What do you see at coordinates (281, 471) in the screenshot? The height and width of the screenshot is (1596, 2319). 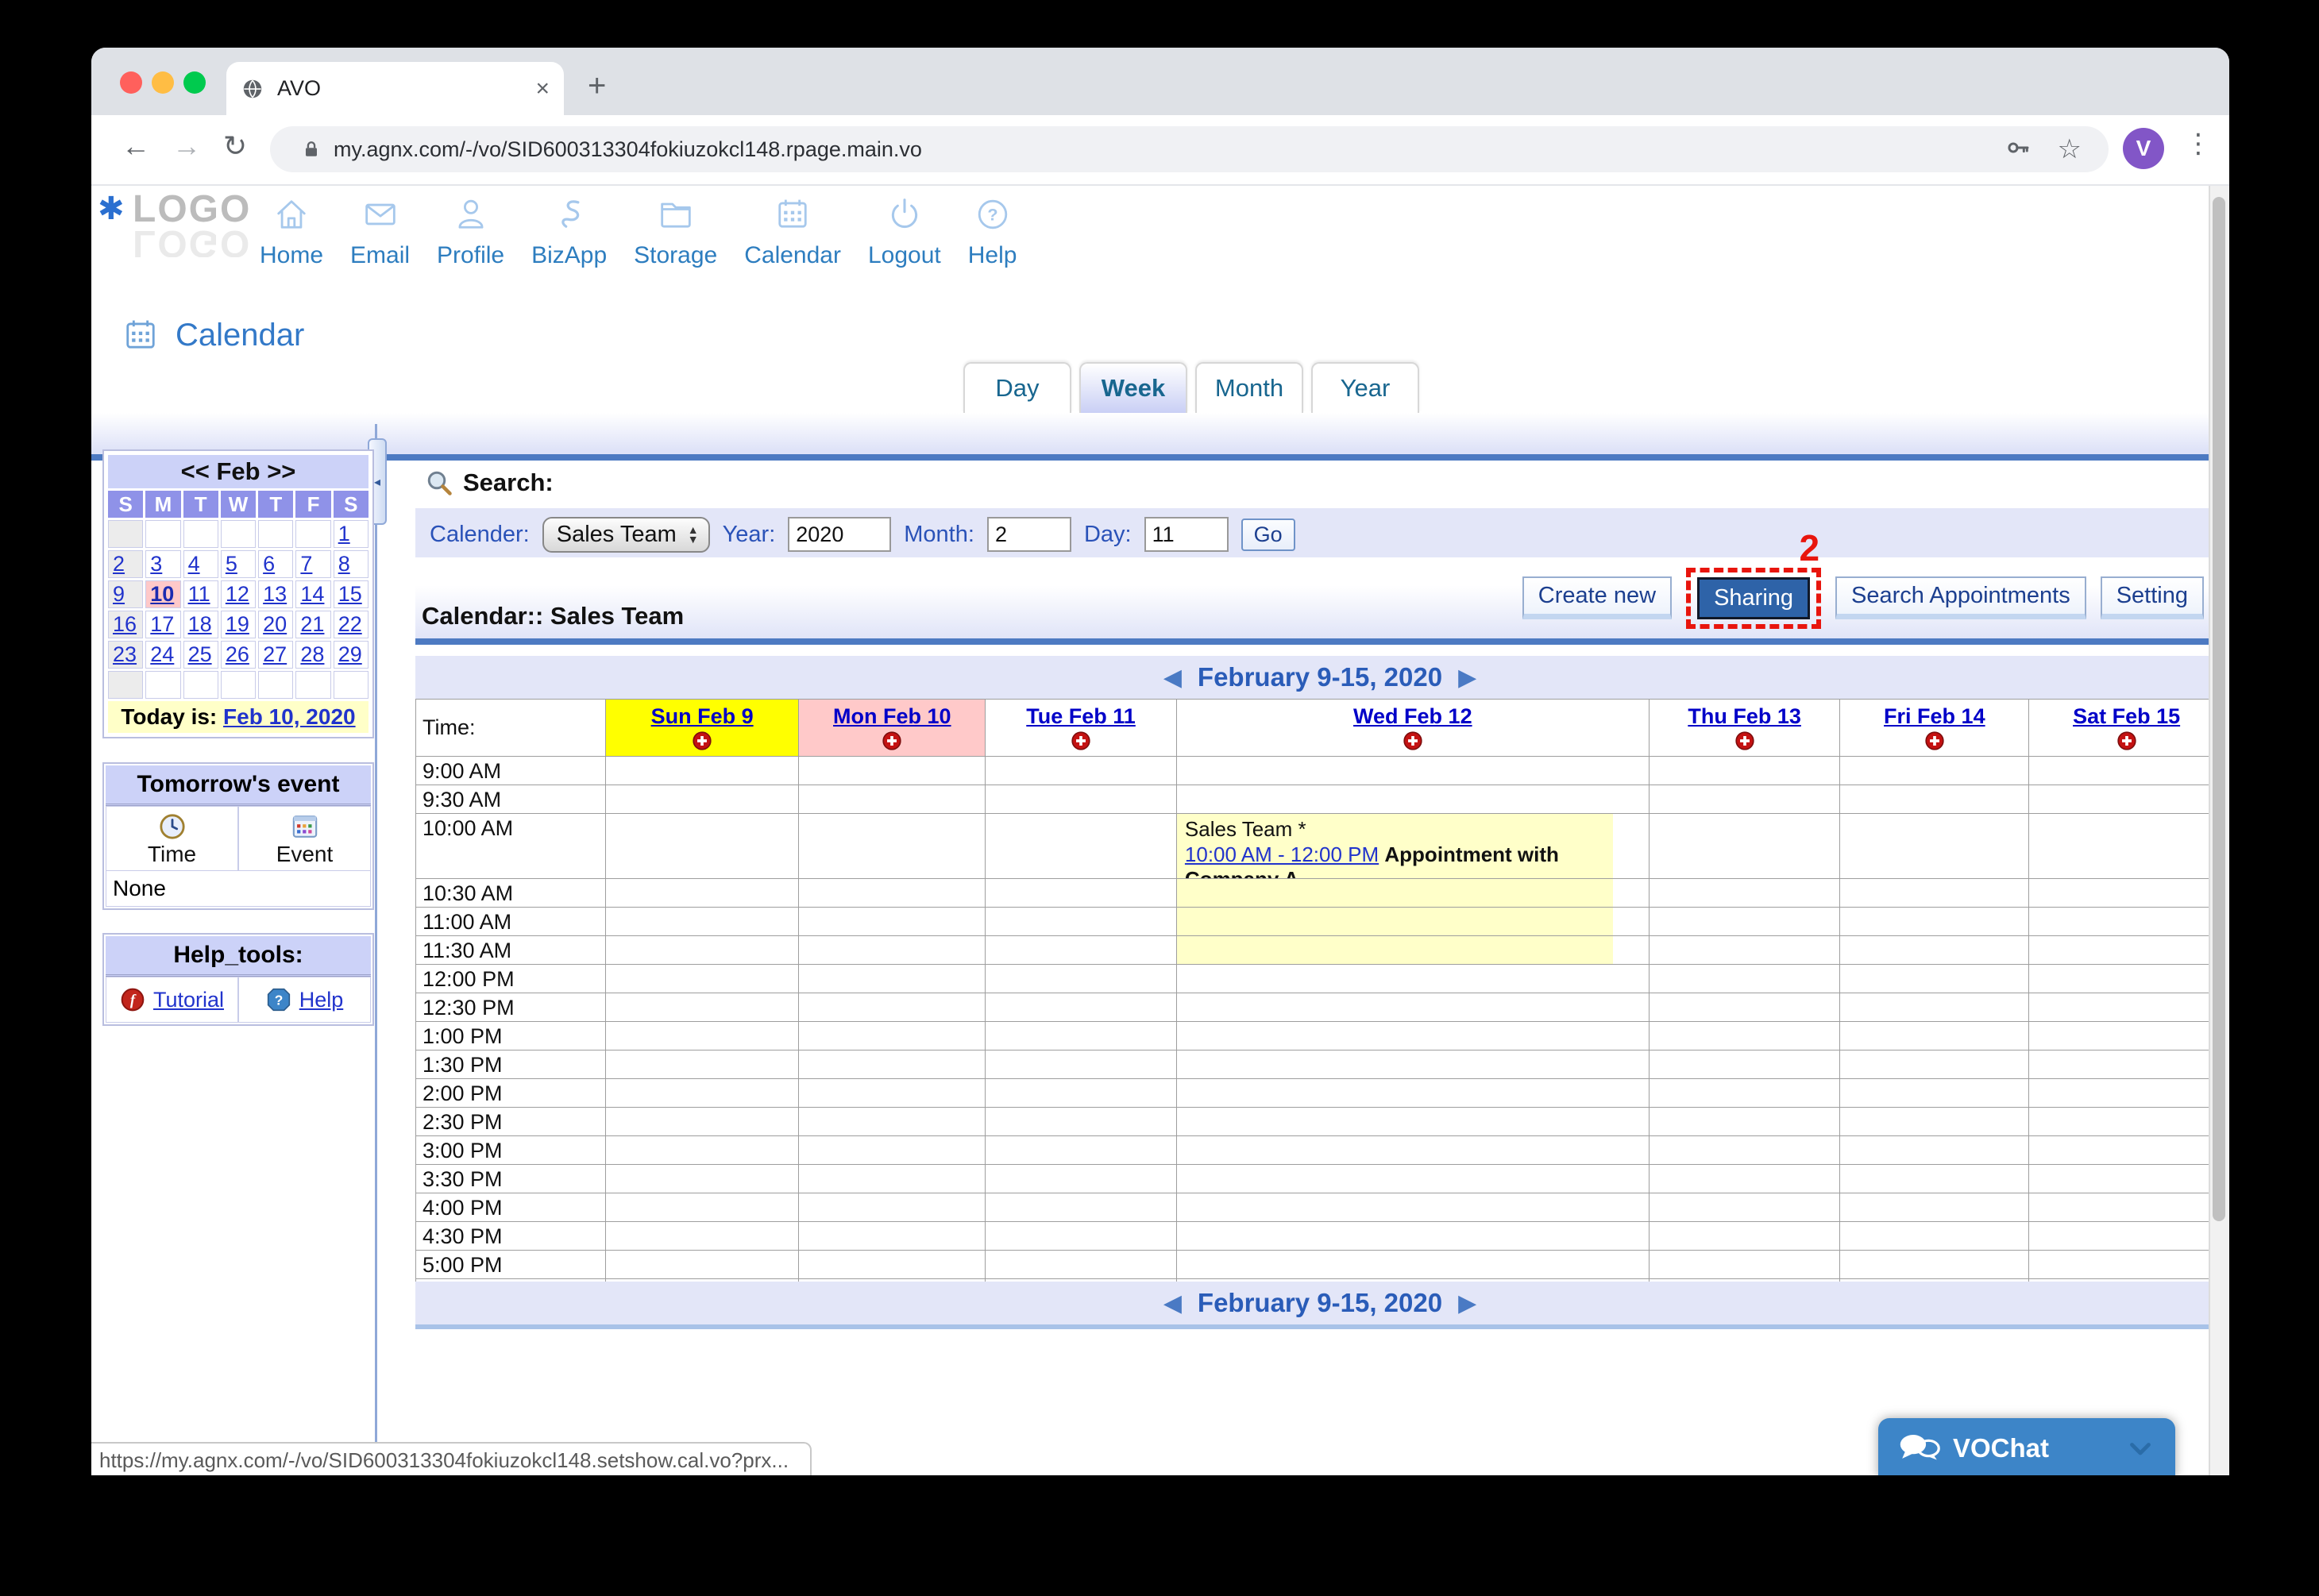 I see `minical-next-button: >>` at bounding box center [281, 471].